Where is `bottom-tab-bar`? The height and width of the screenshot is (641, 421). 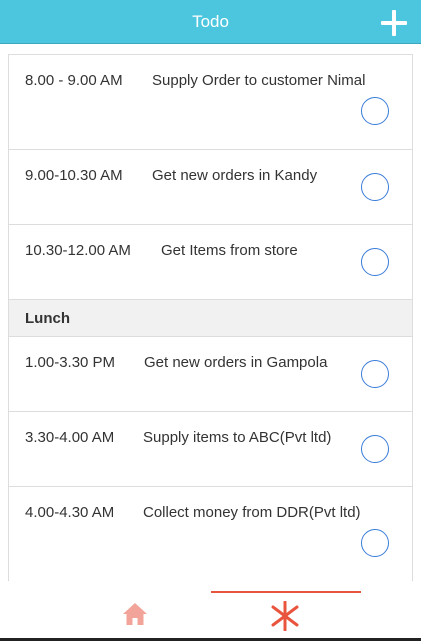 bottom-tab-bar is located at coordinates (210, 611).